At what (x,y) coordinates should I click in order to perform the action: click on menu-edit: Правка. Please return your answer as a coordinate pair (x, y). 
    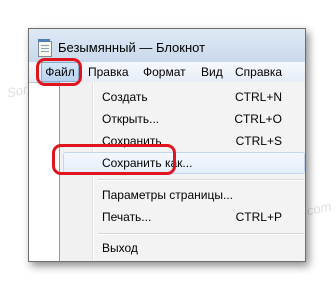
    Looking at the image, I should click on (108, 72).